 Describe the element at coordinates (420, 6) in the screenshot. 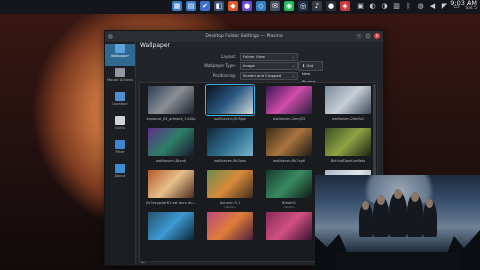

I see `notifications-tray-icon: ◍` at that location.